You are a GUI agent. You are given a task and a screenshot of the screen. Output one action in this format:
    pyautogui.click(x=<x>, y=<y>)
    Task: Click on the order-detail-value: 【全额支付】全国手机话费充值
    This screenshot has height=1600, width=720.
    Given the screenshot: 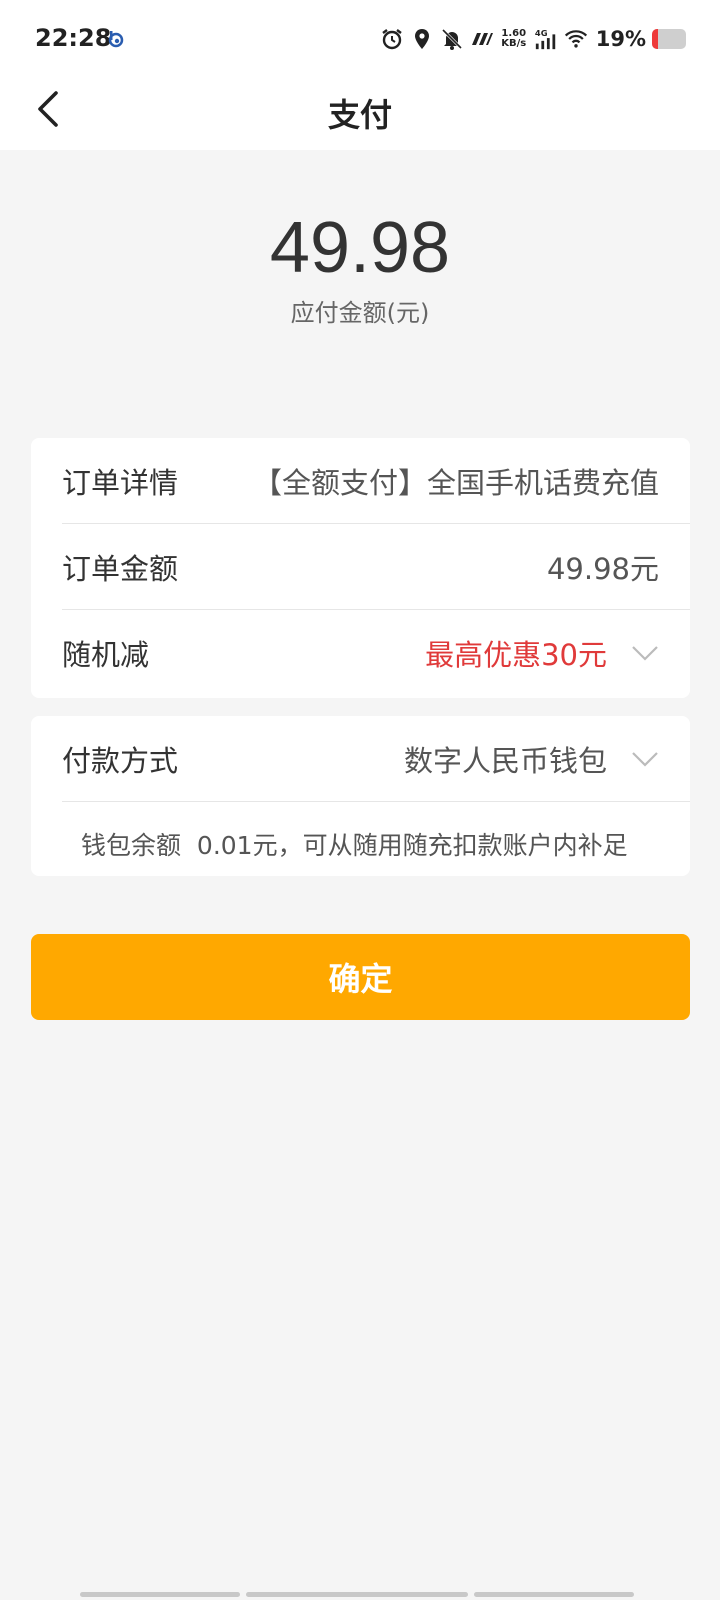 What is the action you would take?
    pyautogui.click(x=455, y=482)
    